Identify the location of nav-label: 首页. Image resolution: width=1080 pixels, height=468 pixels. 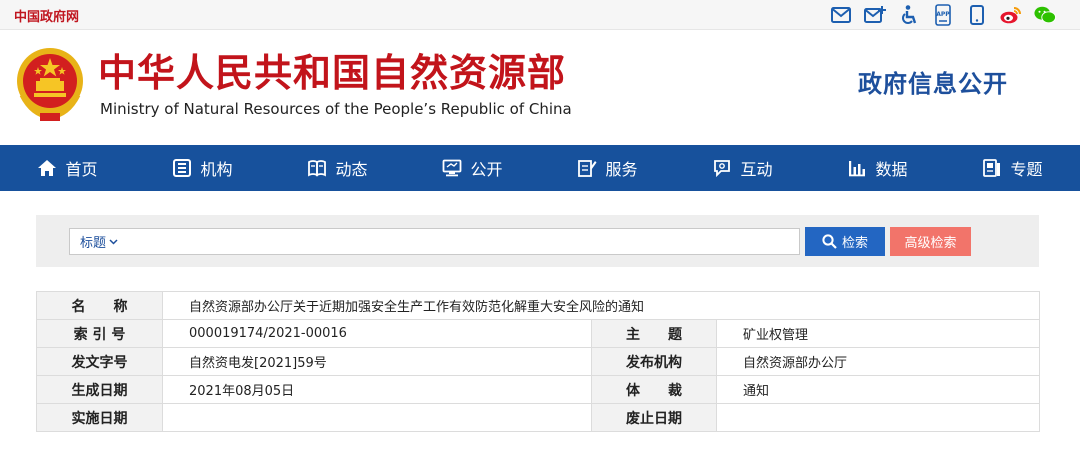
(81, 169).